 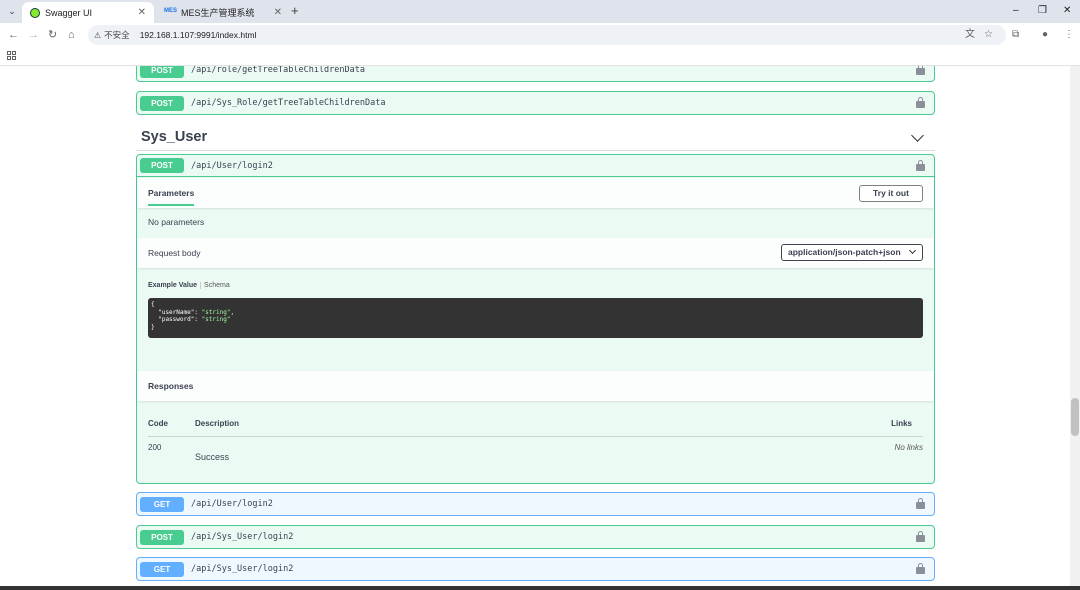 I want to click on code-key: "password":, so click(x=176, y=319).